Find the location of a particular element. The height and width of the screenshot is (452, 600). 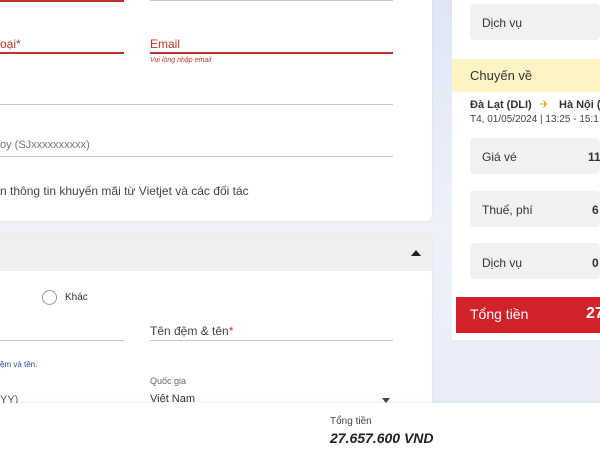

fare-value: 11 is located at coordinates (594, 157).